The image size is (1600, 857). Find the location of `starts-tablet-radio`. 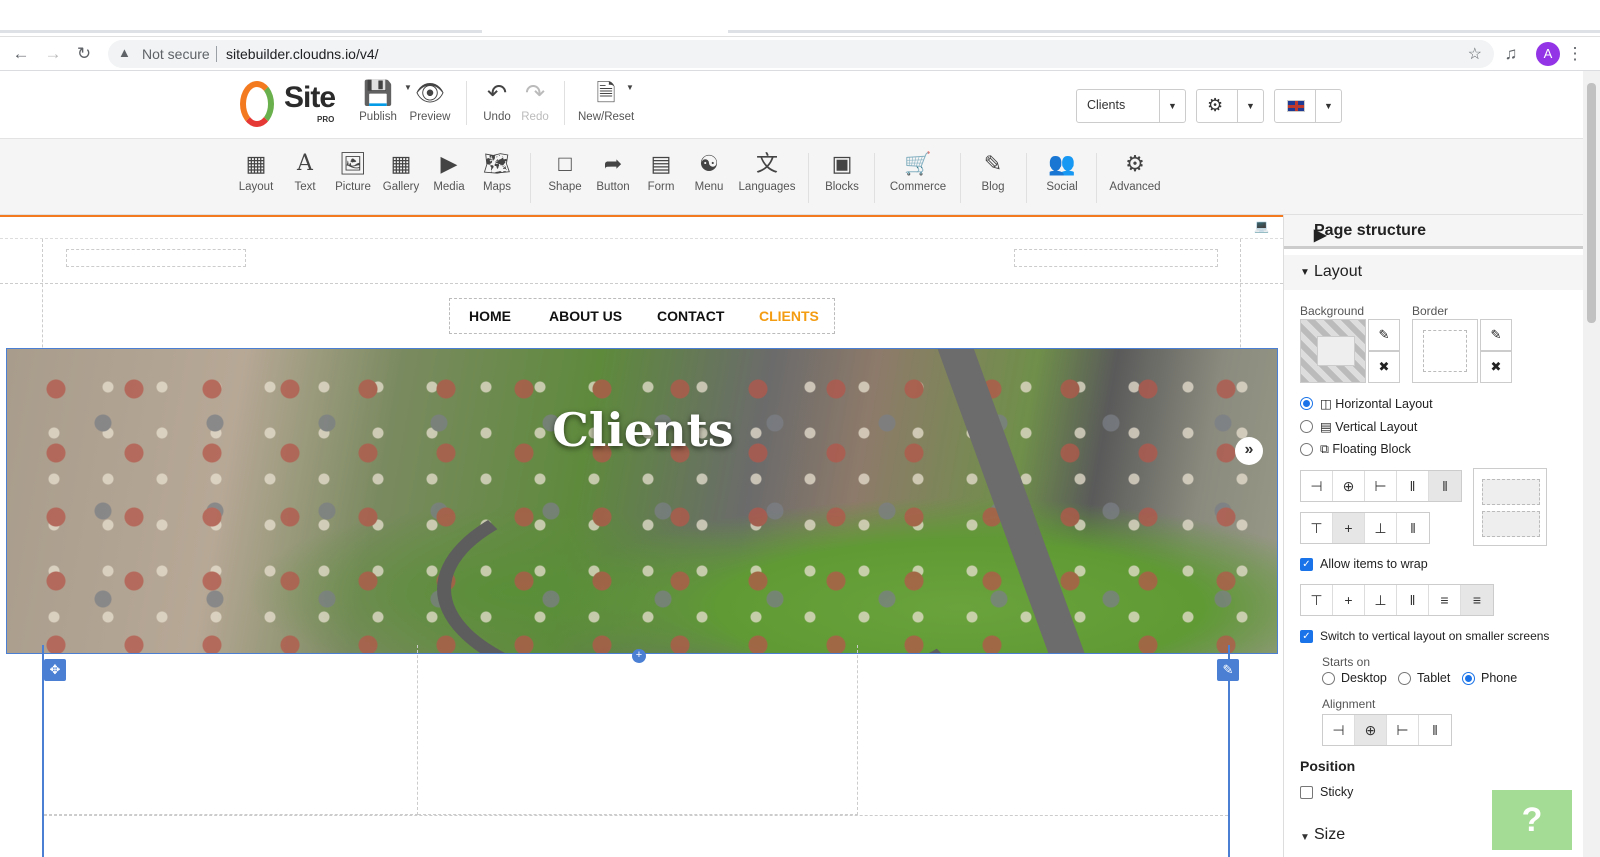

starts-tablet-radio is located at coordinates (1404, 678).